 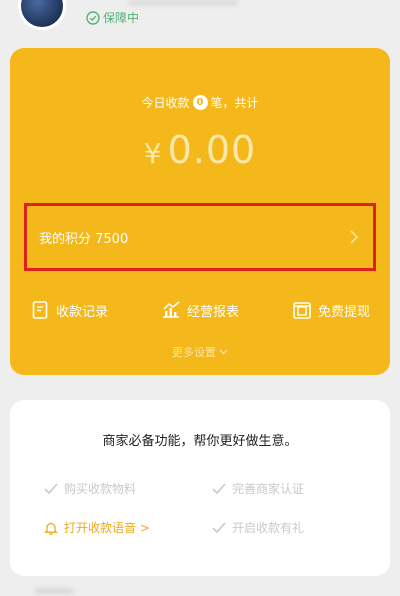 What do you see at coordinates (200, 441) in the screenshot?
I see `features-title: 商家必备功能，帮你更好做生意。` at bounding box center [200, 441].